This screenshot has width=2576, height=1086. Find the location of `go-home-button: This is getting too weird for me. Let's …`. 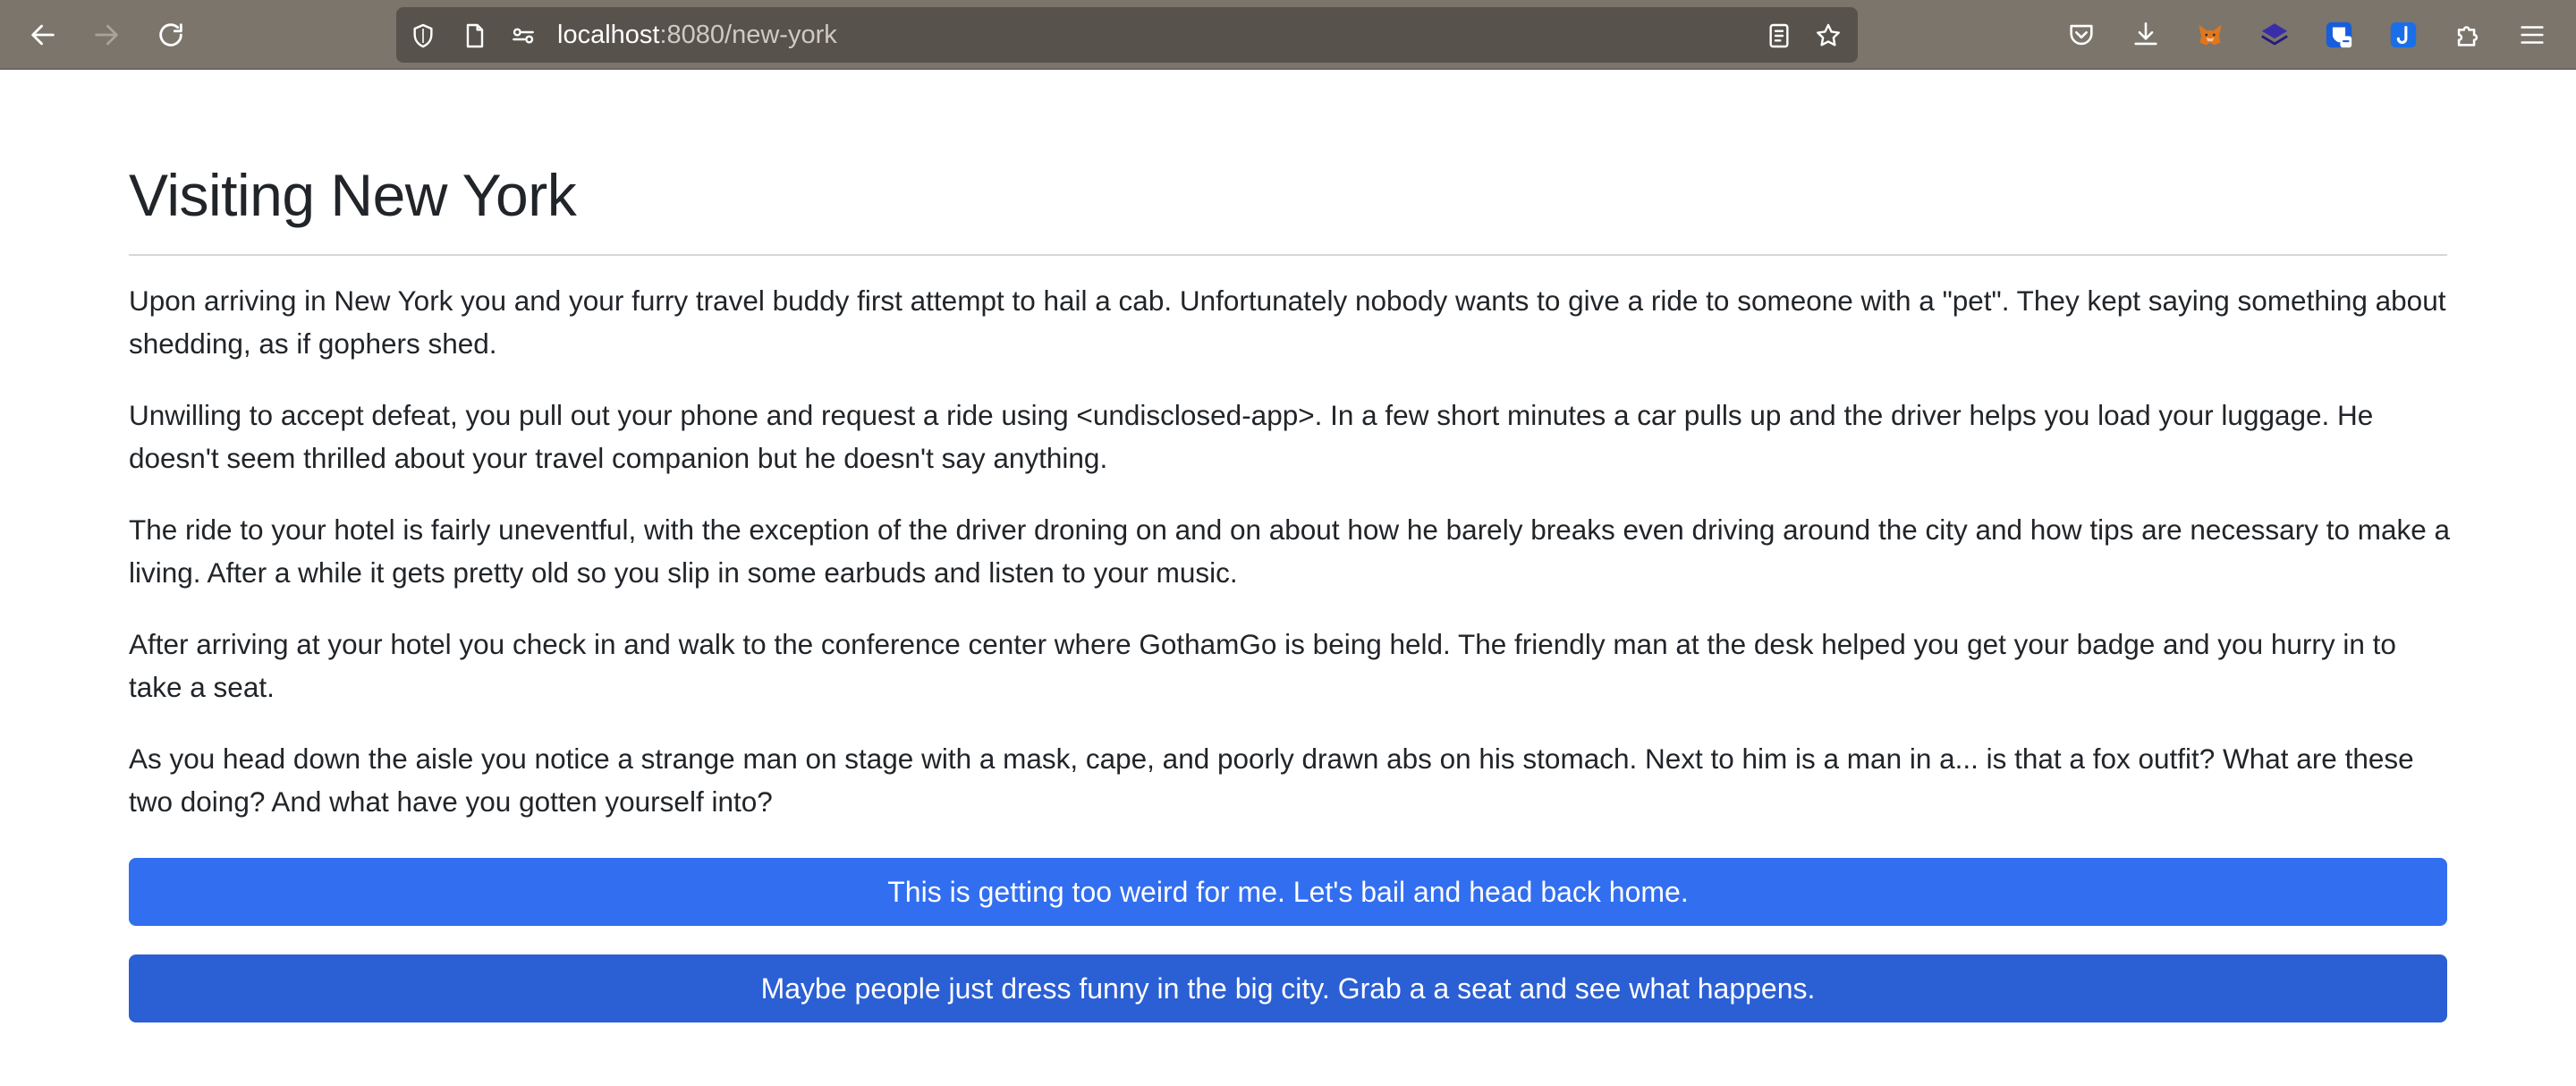

go-home-button: This is getting too weird for me. Let's … is located at coordinates (1288, 892).